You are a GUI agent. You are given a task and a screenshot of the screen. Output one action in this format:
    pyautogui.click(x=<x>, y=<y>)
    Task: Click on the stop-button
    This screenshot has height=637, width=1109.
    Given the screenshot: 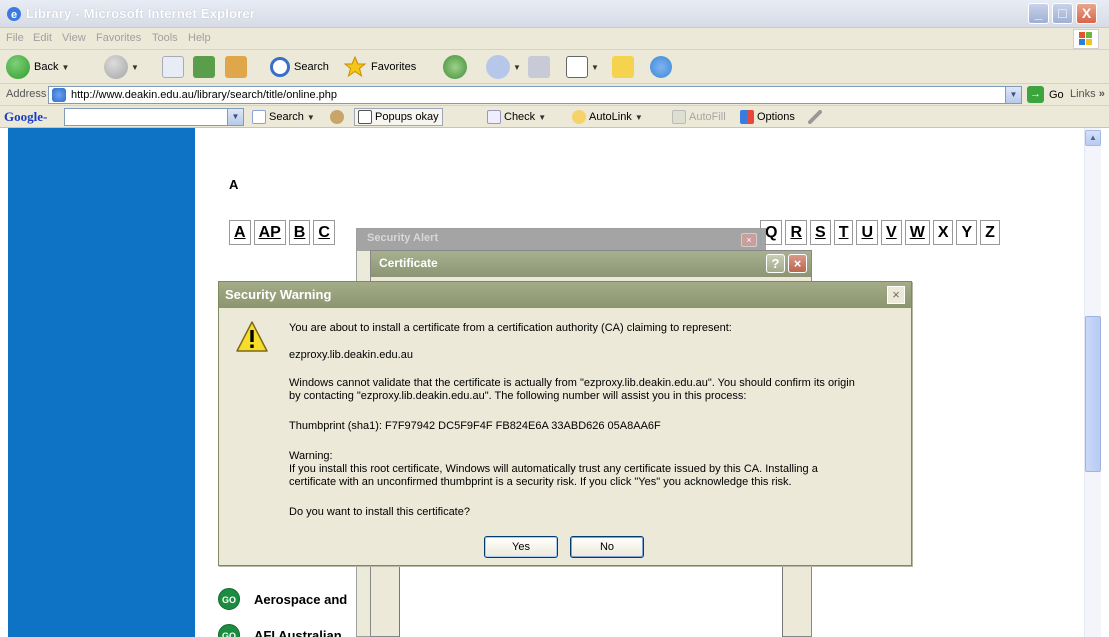 What is the action you would take?
    pyautogui.click(x=173, y=67)
    